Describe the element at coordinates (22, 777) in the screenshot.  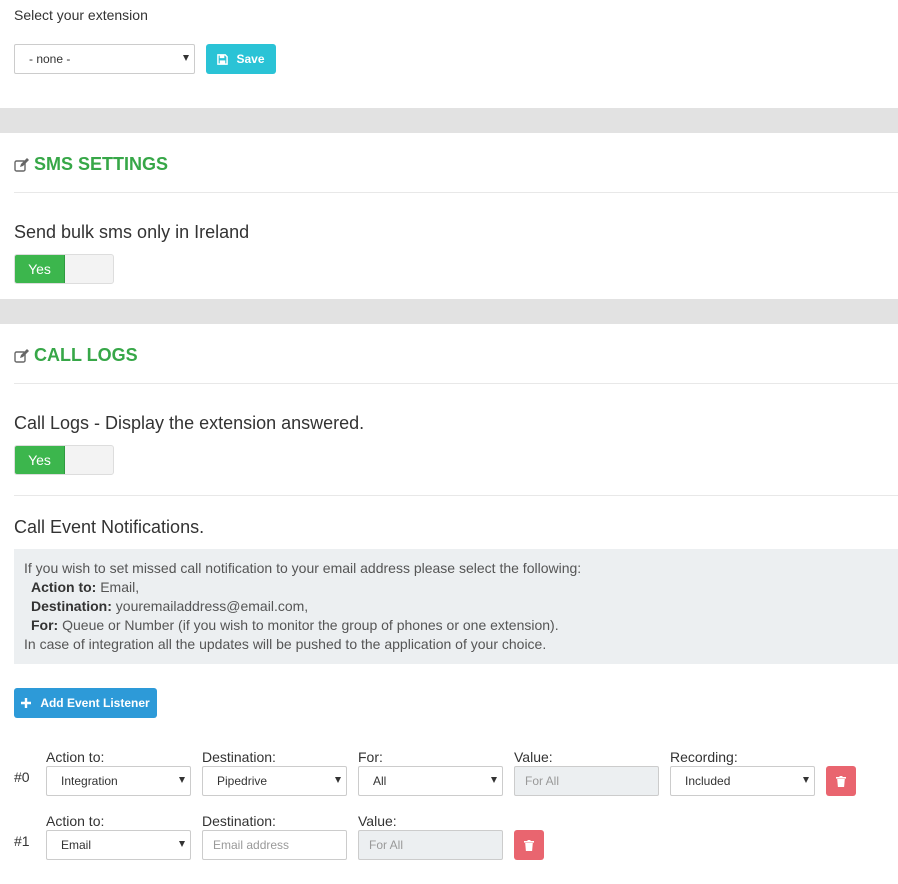
I see `listener-number: #0` at that location.